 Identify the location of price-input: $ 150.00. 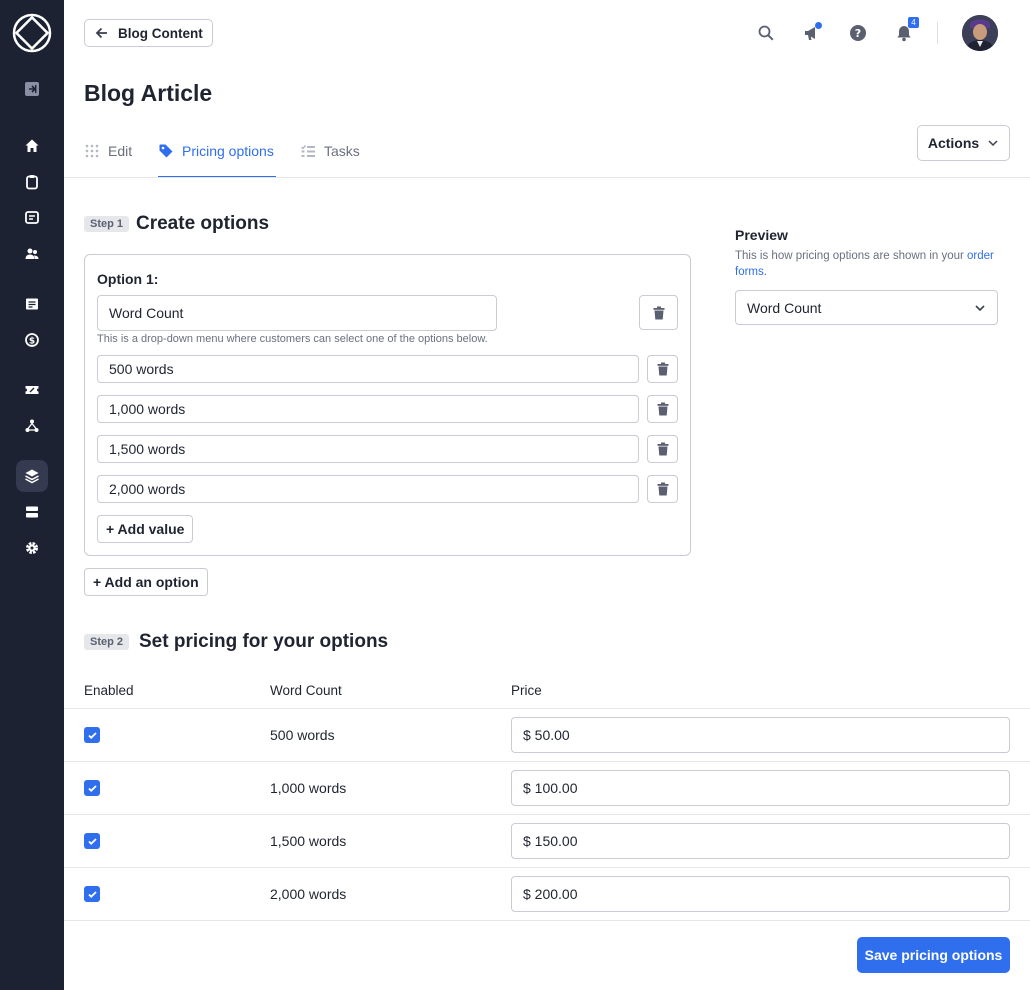
(760, 841).